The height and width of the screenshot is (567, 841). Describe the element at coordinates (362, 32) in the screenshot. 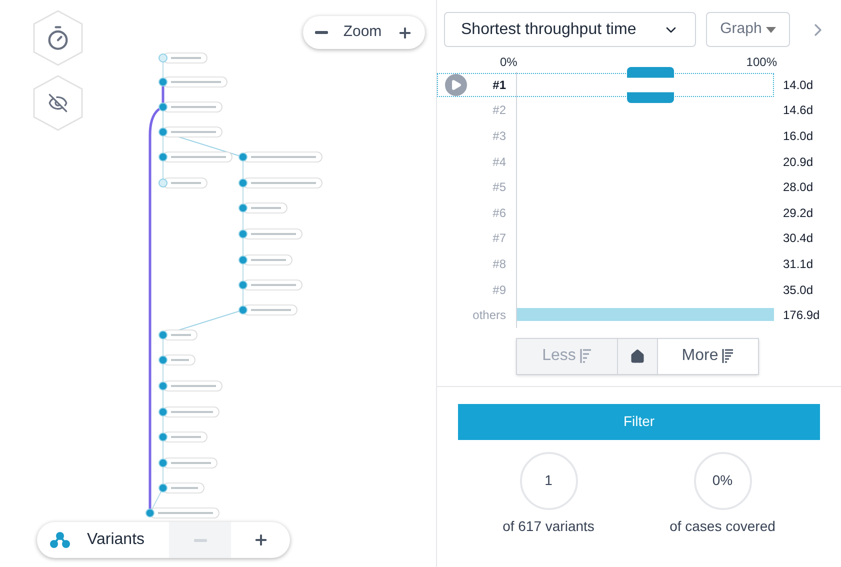

I see `zoom-label: Zoom` at that location.